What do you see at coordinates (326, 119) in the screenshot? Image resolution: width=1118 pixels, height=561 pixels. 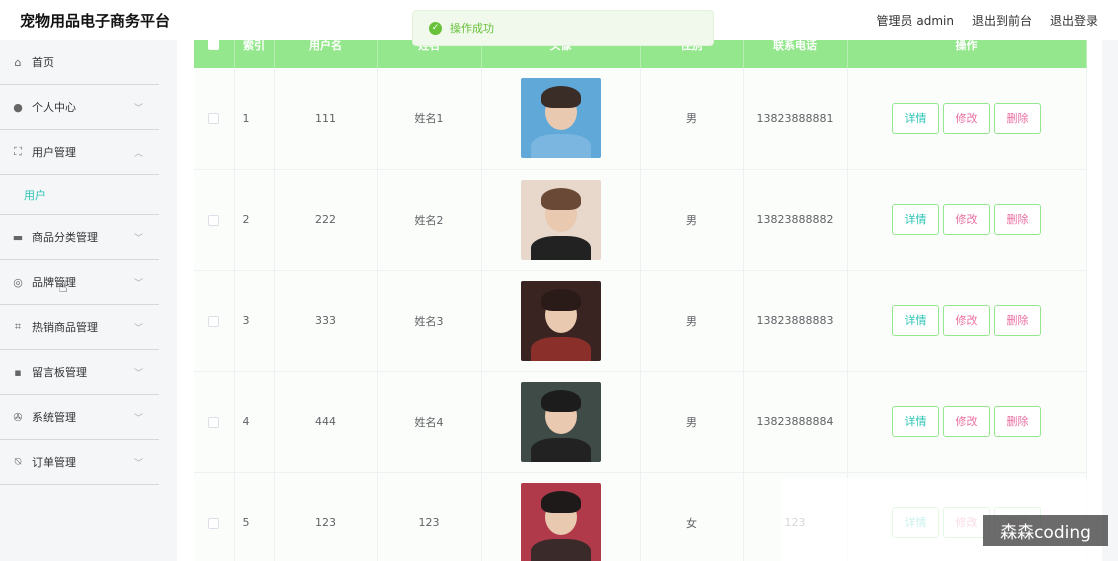 I see `row-username: 111` at bounding box center [326, 119].